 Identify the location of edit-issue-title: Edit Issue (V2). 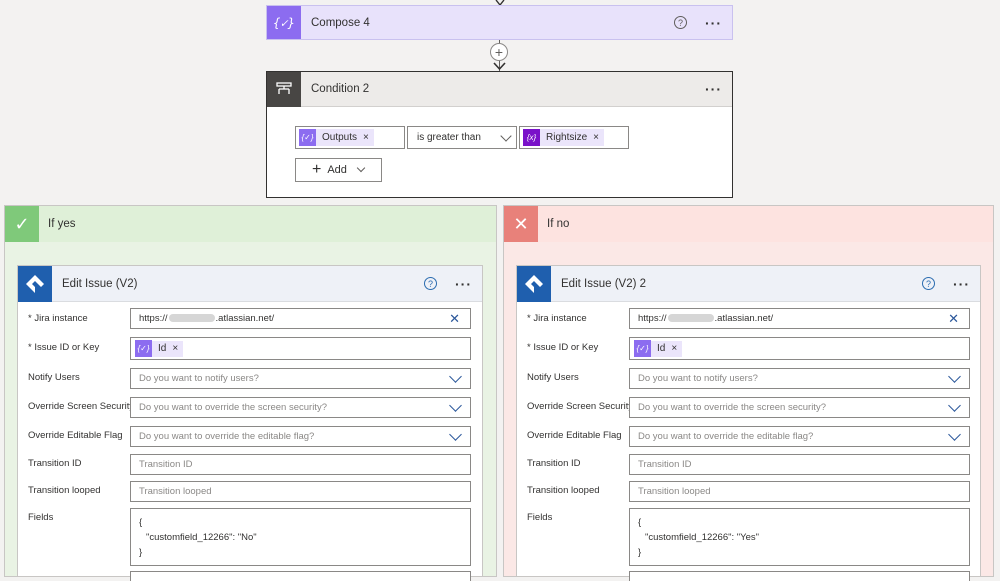
(100, 283).